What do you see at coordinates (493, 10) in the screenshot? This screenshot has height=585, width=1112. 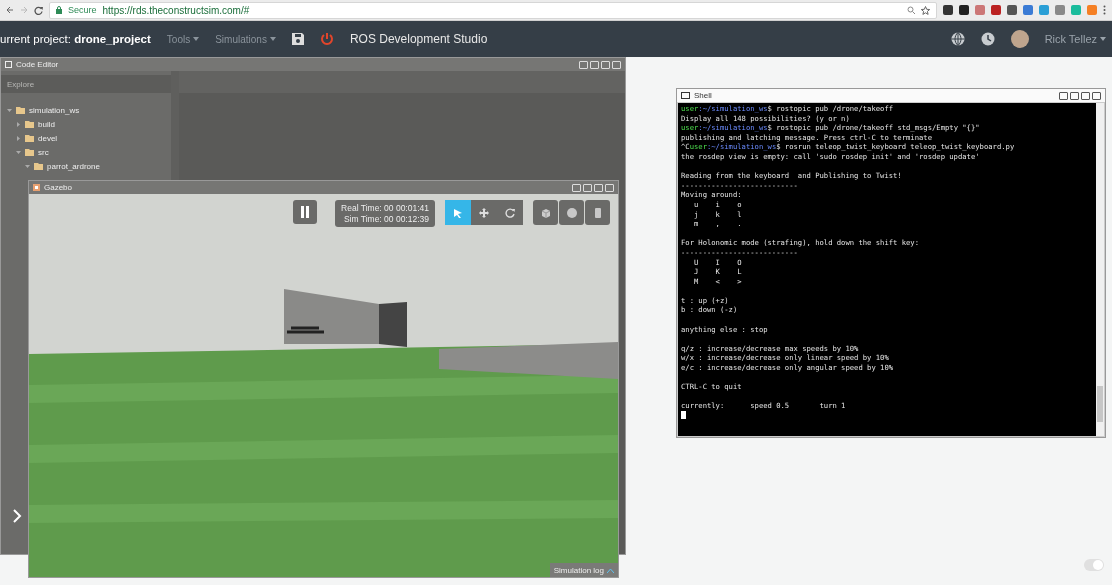 I see `address-bar: Secure https://rds.theconstructsim.com/#` at bounding box center [493, 10].